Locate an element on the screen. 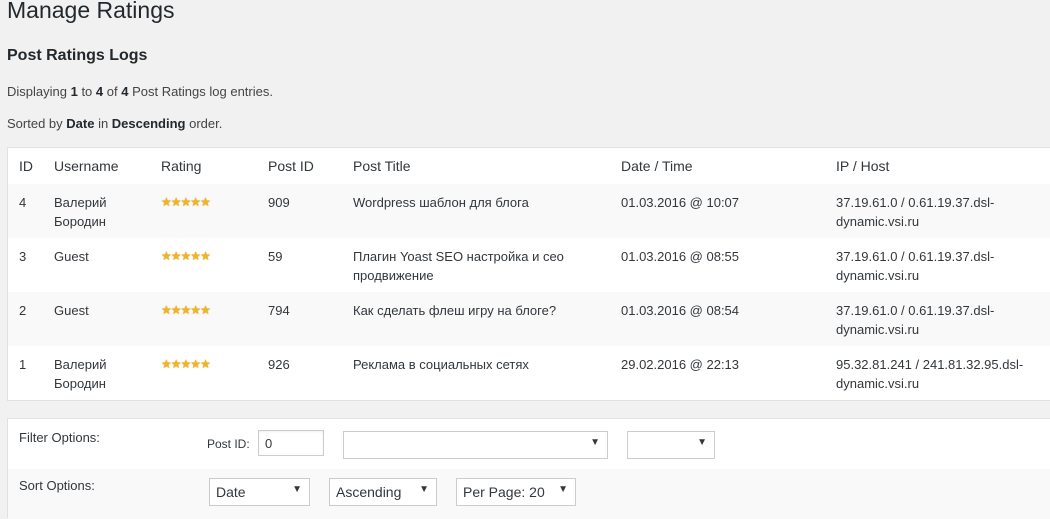  column-header-post-title: Post Title is located at coordinates (382, 166).